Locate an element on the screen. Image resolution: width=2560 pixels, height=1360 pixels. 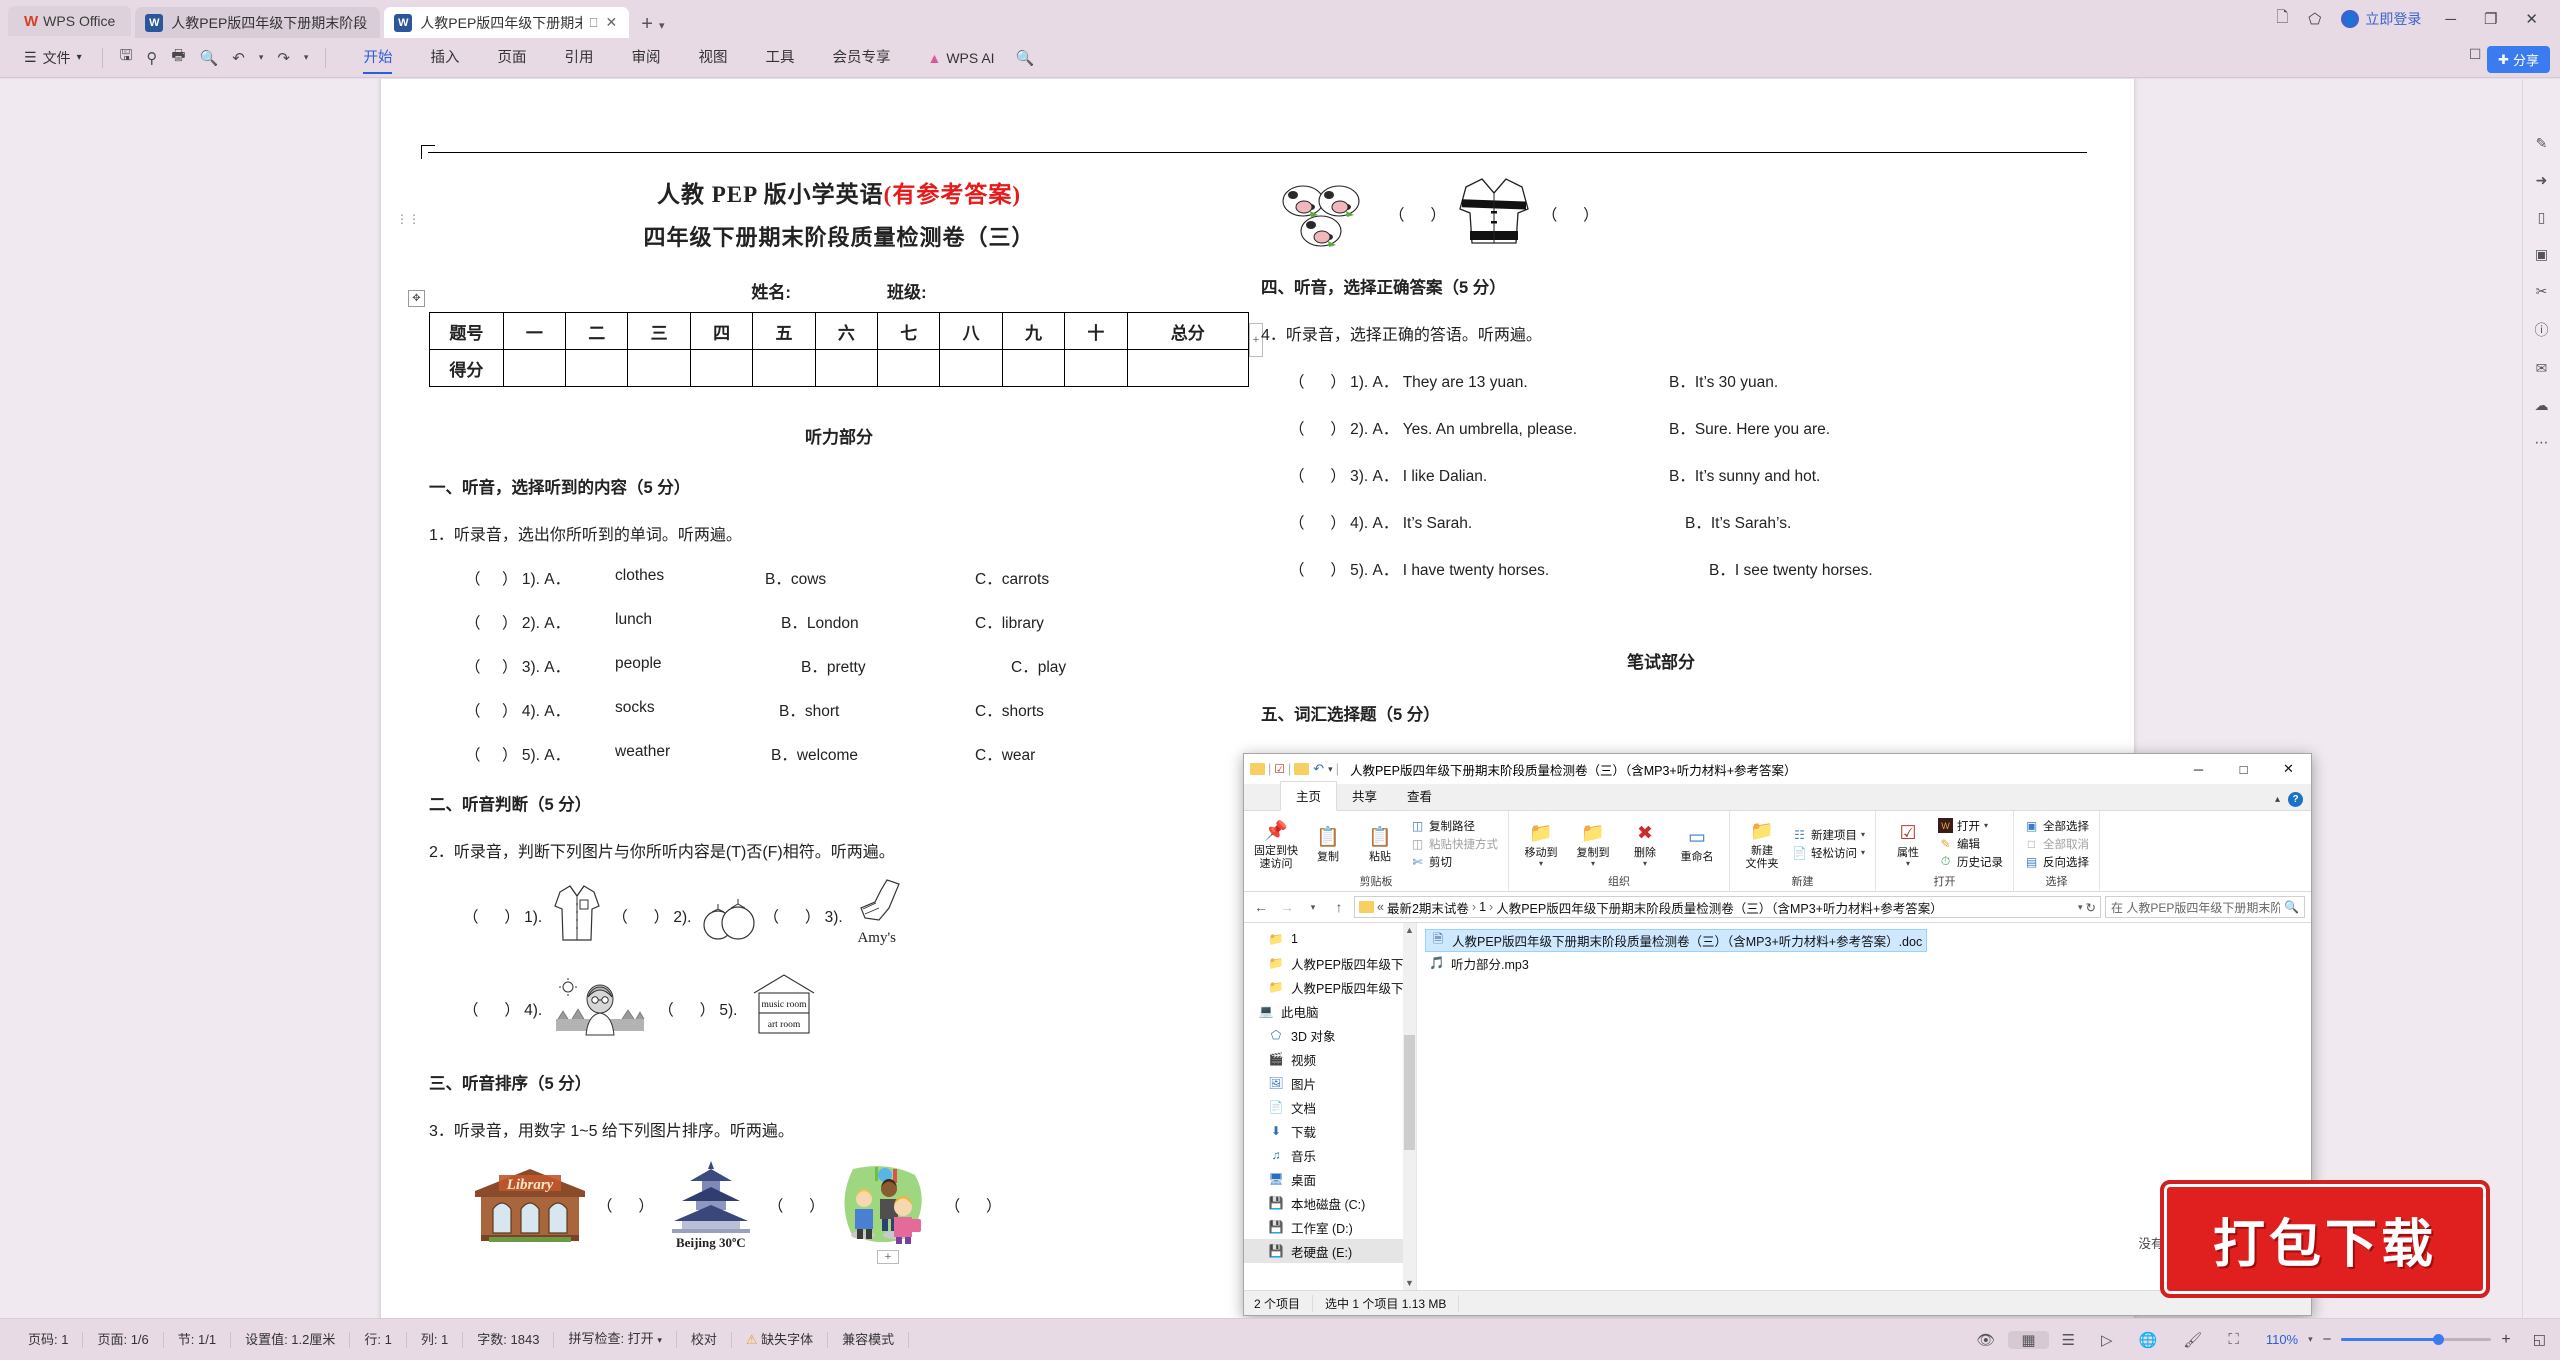
maximize-icon: □ is located at coordinates (2243, 769).